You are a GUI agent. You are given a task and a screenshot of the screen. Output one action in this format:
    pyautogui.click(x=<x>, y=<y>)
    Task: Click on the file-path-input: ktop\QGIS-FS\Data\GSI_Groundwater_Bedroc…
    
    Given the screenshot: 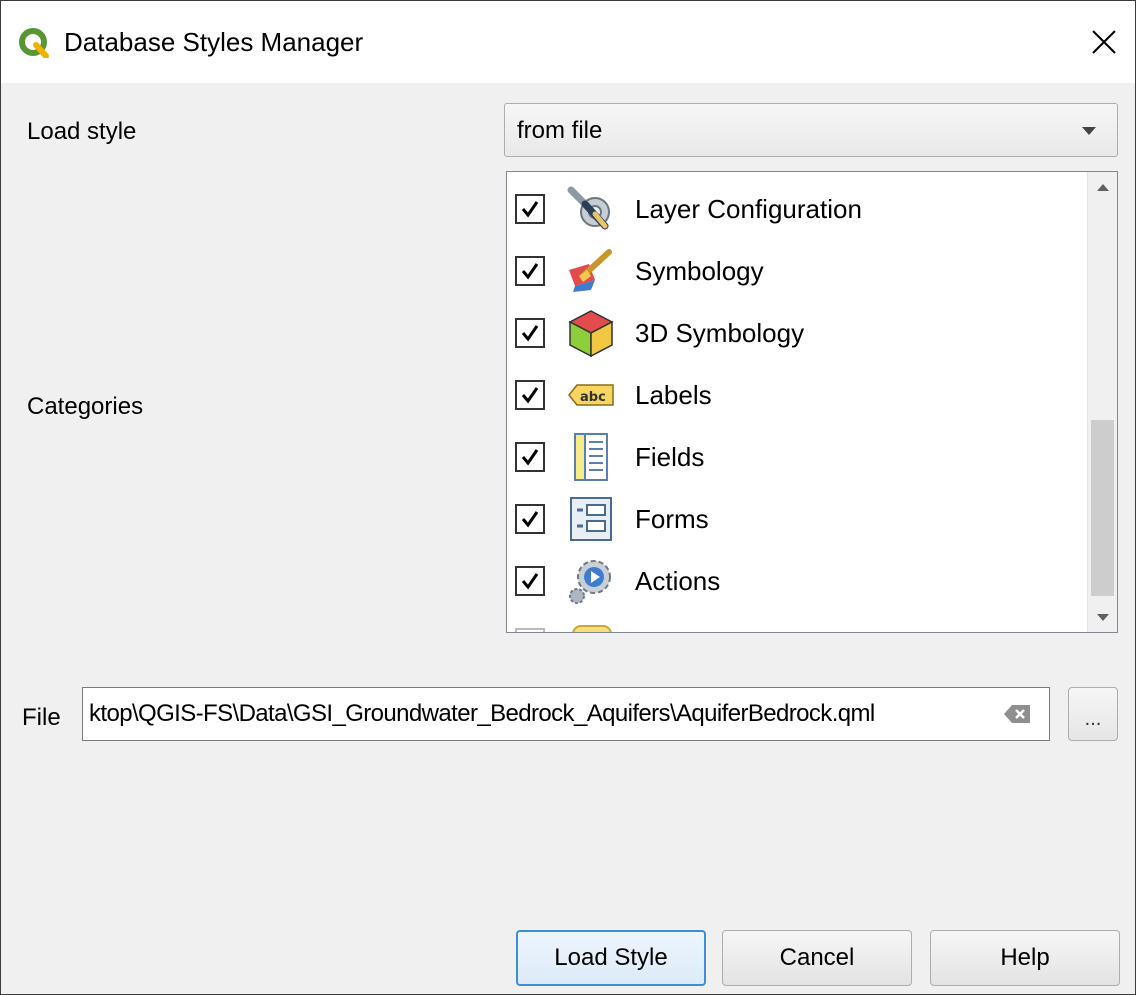 What is the action you would take?
    pyautogui.click(x=566, y=714)
    